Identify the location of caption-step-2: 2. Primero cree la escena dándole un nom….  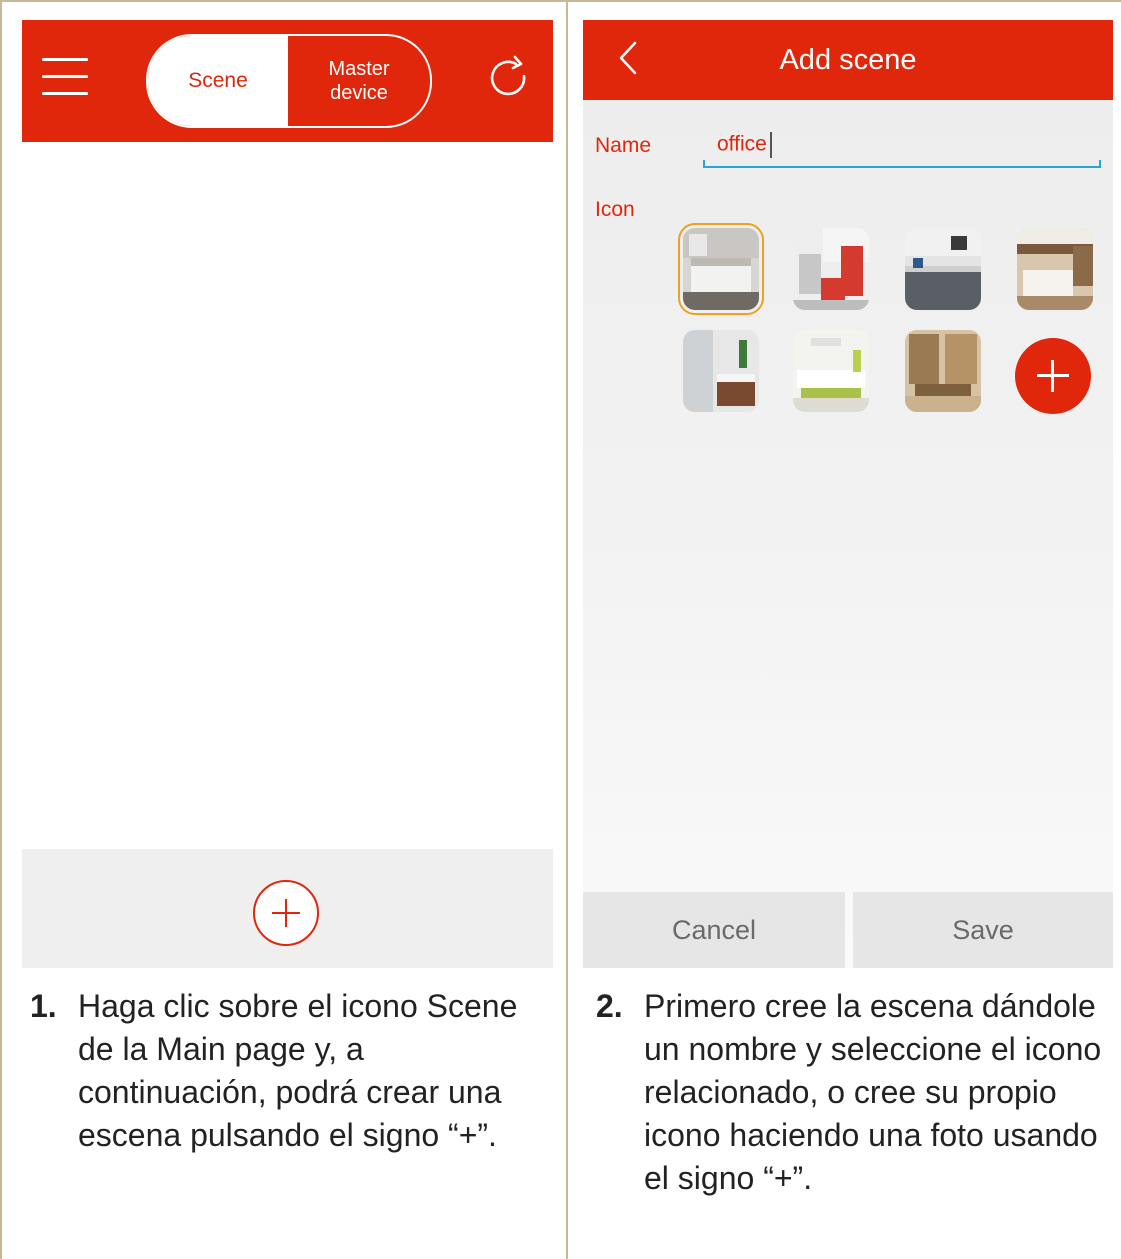
(856, 1092).